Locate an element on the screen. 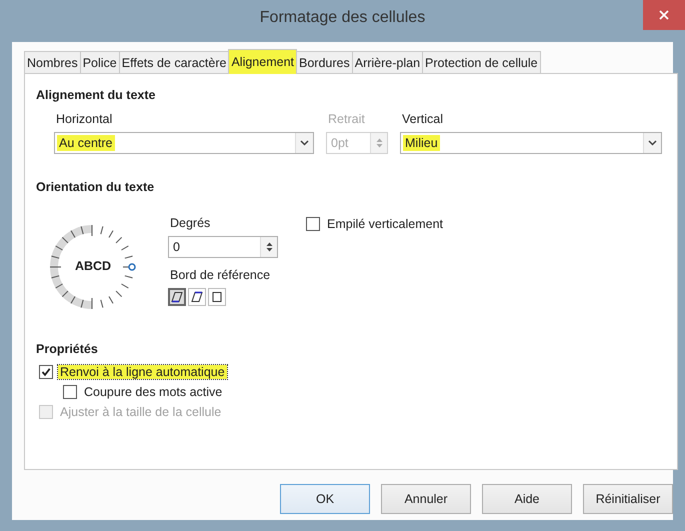  checkbox-label: Ajuster à la taille de la cellule is located at coordinates (140, 412).